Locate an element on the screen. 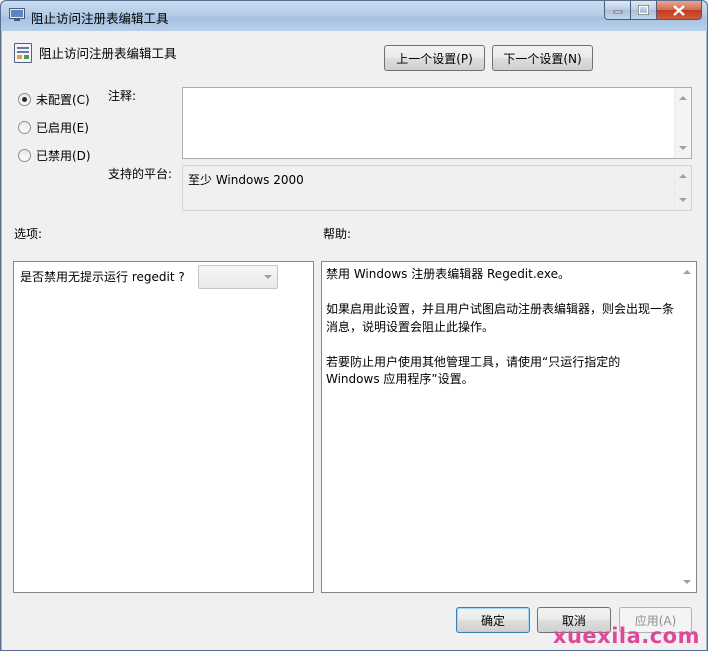 The width and height of the screenshot is (708, 651). help-scrollbar is located at coordinates (687, 427).